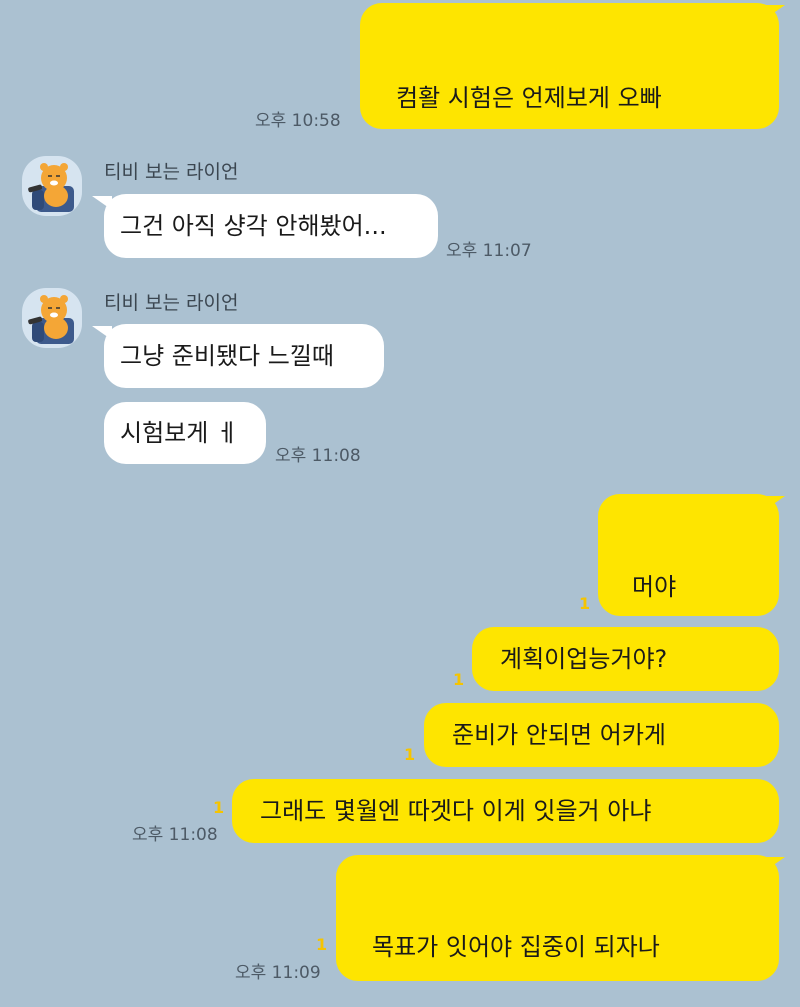 The image size is (800, 1007). I want to click on message-text: 준비가 안되면 어카게, so click(559, 735).